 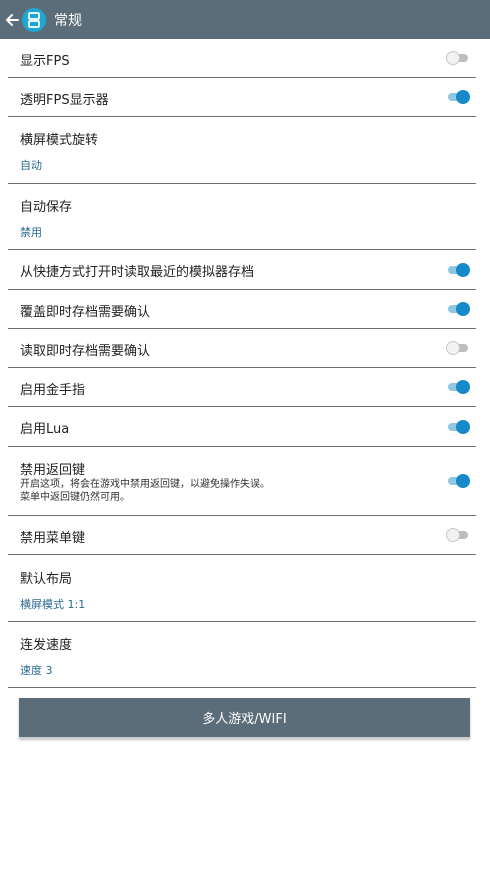 What do you see at coordinates (45, 61) in the screenshot?
I see `setting-title: 显示FPS` at bounding box center [45, 61].